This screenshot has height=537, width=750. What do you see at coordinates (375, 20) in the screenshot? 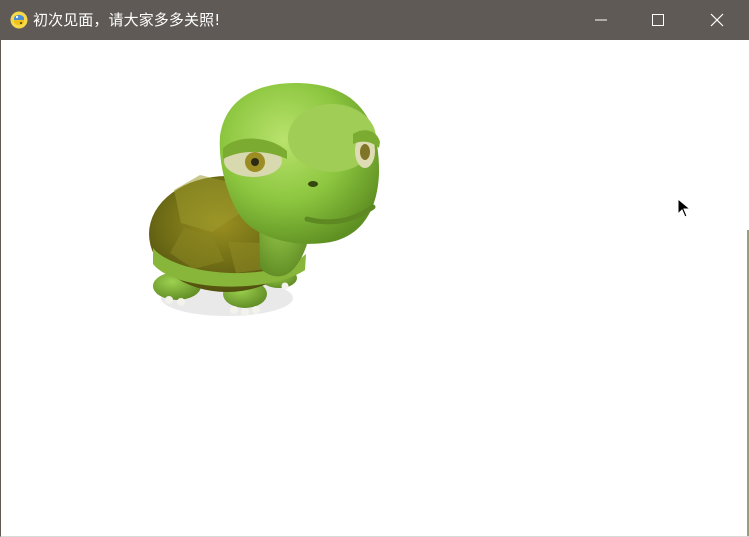
I see `window-titlebar: 初次见面，请大家多多关照!` at bounding box center [375, 20].